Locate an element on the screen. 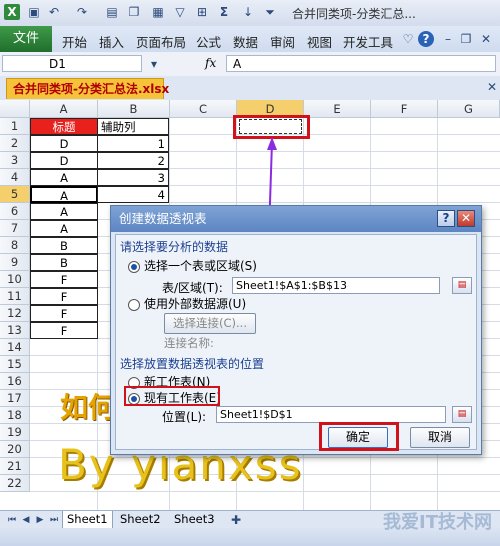 This screenshot has width=500, height=546. location-label: 位置(L): is located at coordinates (184, 417).